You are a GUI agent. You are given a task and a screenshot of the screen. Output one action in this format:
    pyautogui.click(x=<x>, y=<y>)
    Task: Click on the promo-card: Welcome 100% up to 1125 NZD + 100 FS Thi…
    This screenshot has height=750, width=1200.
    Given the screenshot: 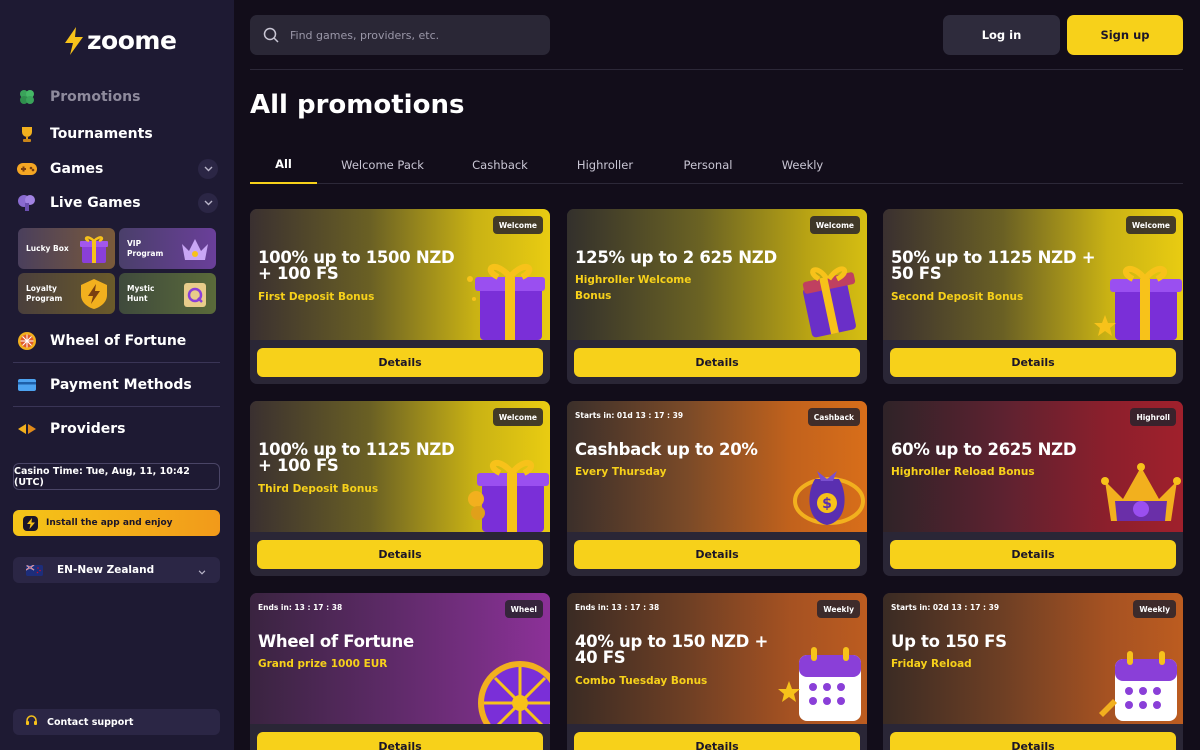 What is the action you would take?
    pyautogui.click(x=400, y=488)
    